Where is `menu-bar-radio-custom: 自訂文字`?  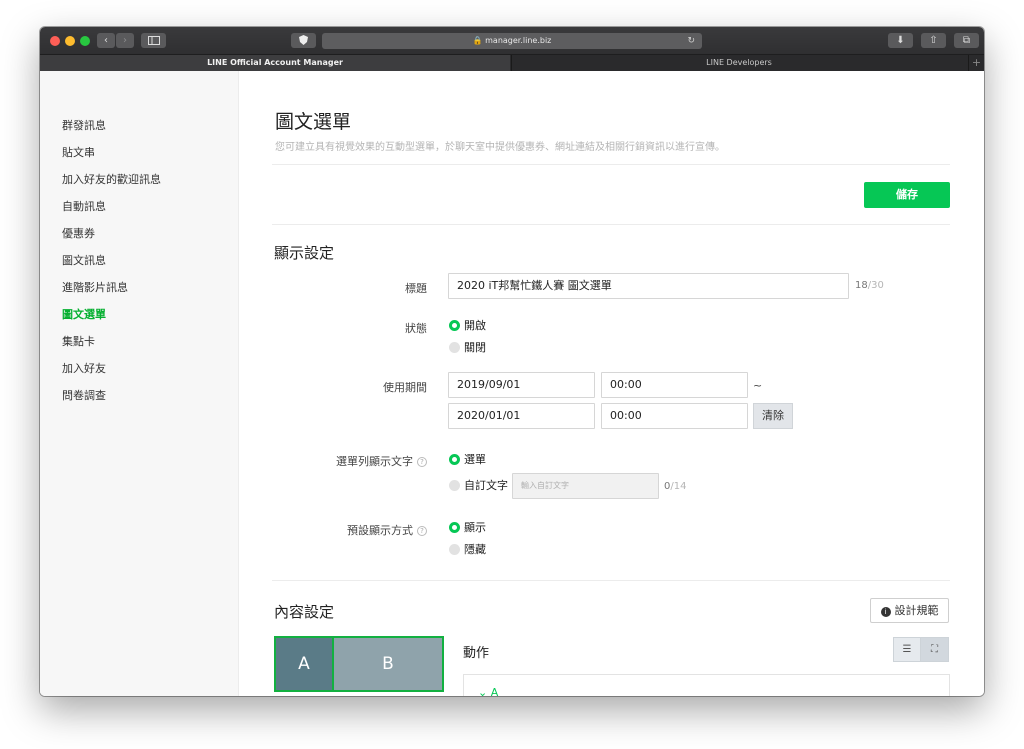
menu-bar-radio-custom: 自訂文字 is located at coordinates (478, 486).